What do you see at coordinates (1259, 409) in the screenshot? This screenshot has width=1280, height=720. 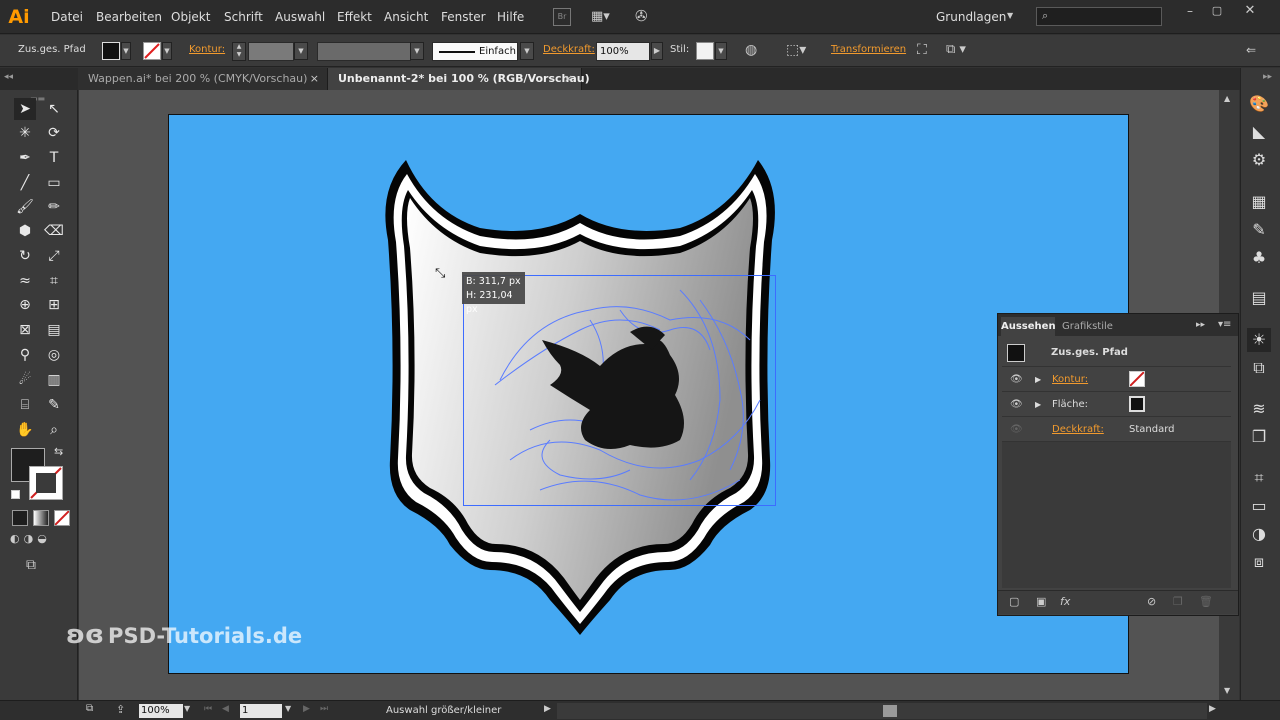 I see `layers-icon: ≋` at bounding box center [1259, 409].